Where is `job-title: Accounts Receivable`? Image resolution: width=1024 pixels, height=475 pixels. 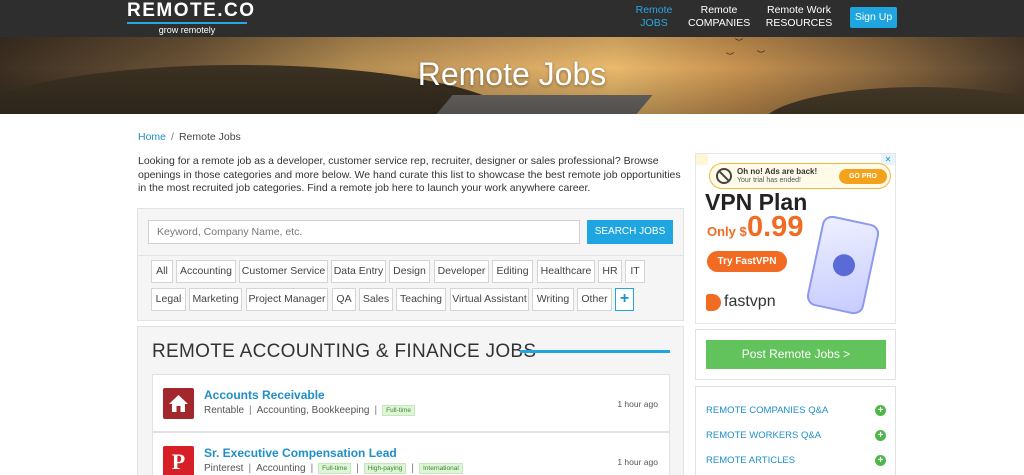 job-title: Accounts Receivable is located at coordinates (264, 395).